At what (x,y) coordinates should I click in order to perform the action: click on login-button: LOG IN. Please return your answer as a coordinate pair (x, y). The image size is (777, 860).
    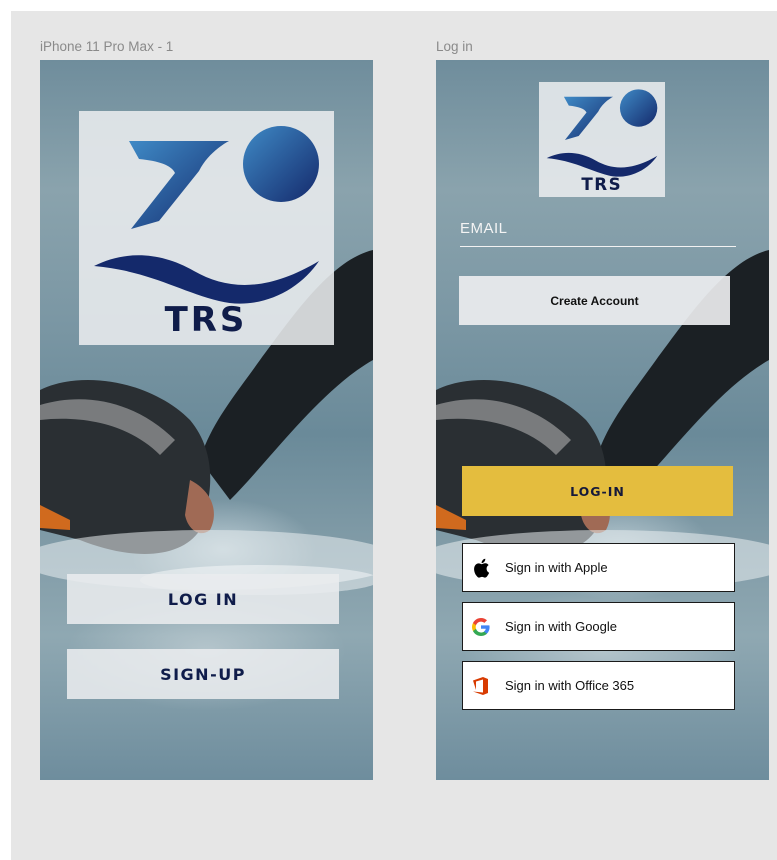
    Looking at the image, I should click on (203, 599).